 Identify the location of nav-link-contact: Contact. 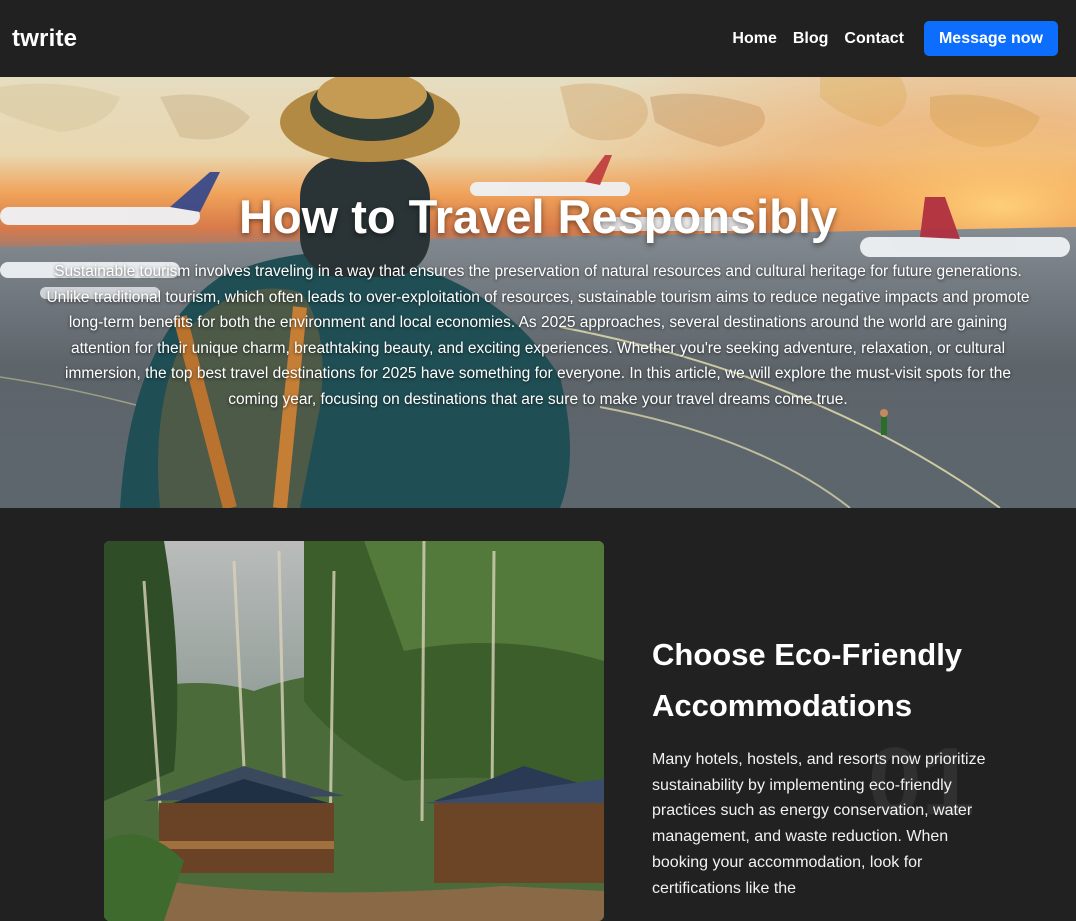
(874, 39).